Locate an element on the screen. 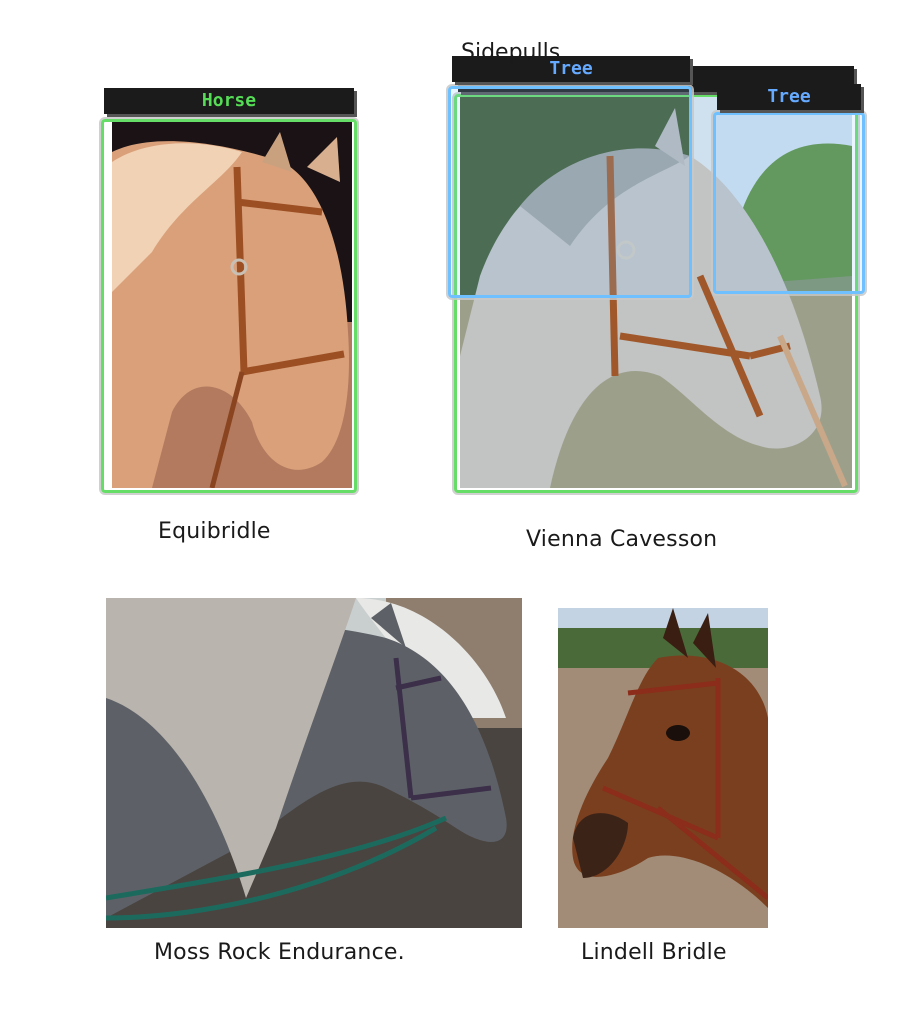  horse-detection-label: Horse is located at coordinates (229, 101).